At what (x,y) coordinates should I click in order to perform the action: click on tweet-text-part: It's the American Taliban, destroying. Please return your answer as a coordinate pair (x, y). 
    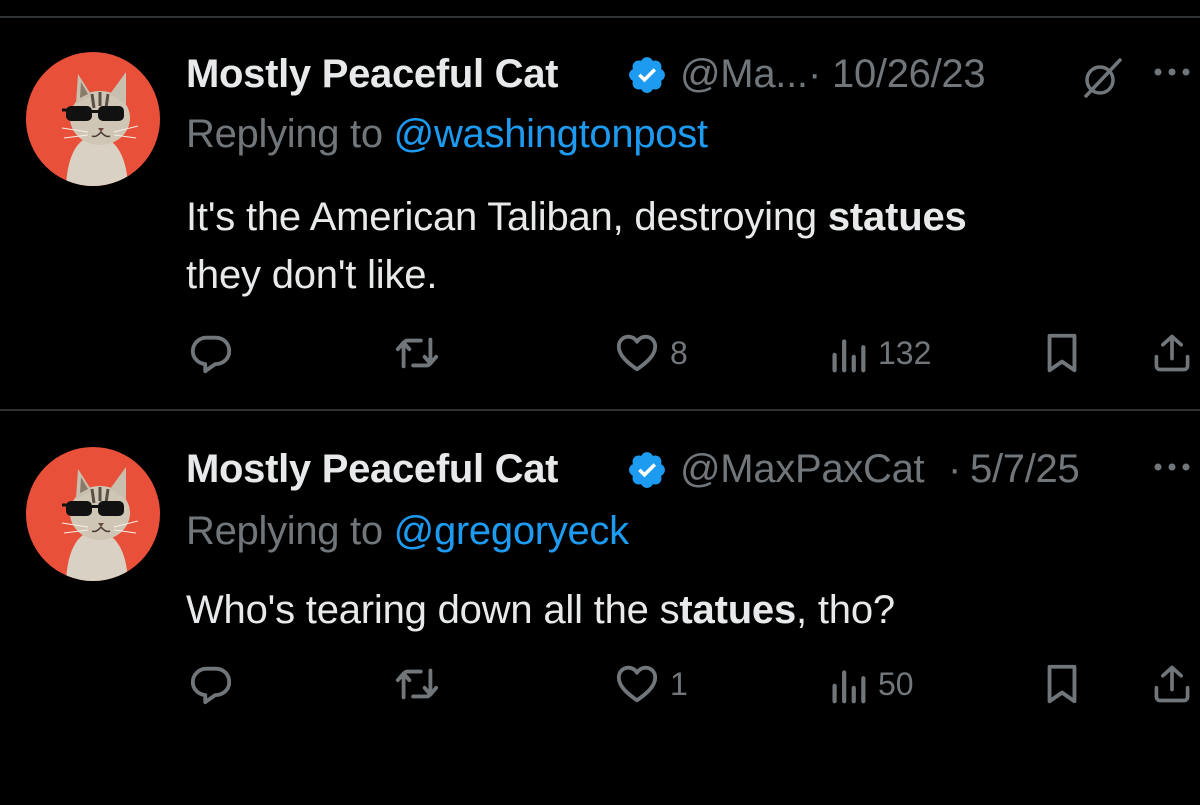
    Looking at the image, I should click on (507, 217).